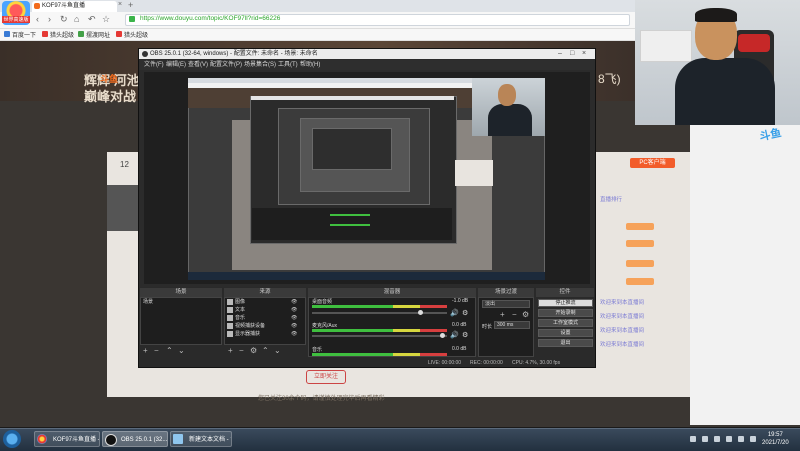 The image size is (800, 451). Describe the element at coordinates (16, 19) in the screenshot. I see `browser-logo-label: 世界高速版` at that location.